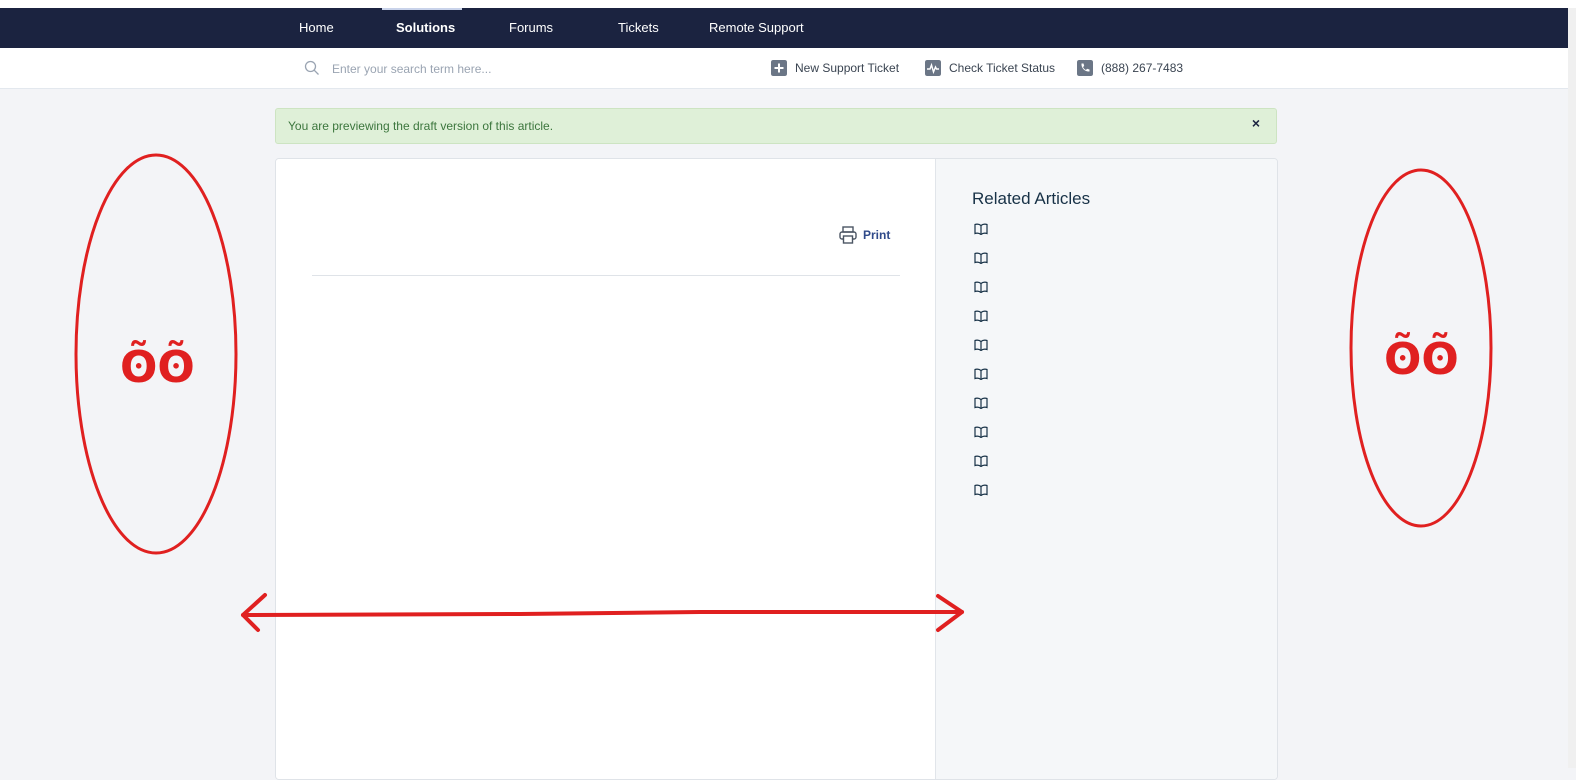 The image size is (1576, 780). I want to click on nav-solutions: Solutions, so click(425, 28).